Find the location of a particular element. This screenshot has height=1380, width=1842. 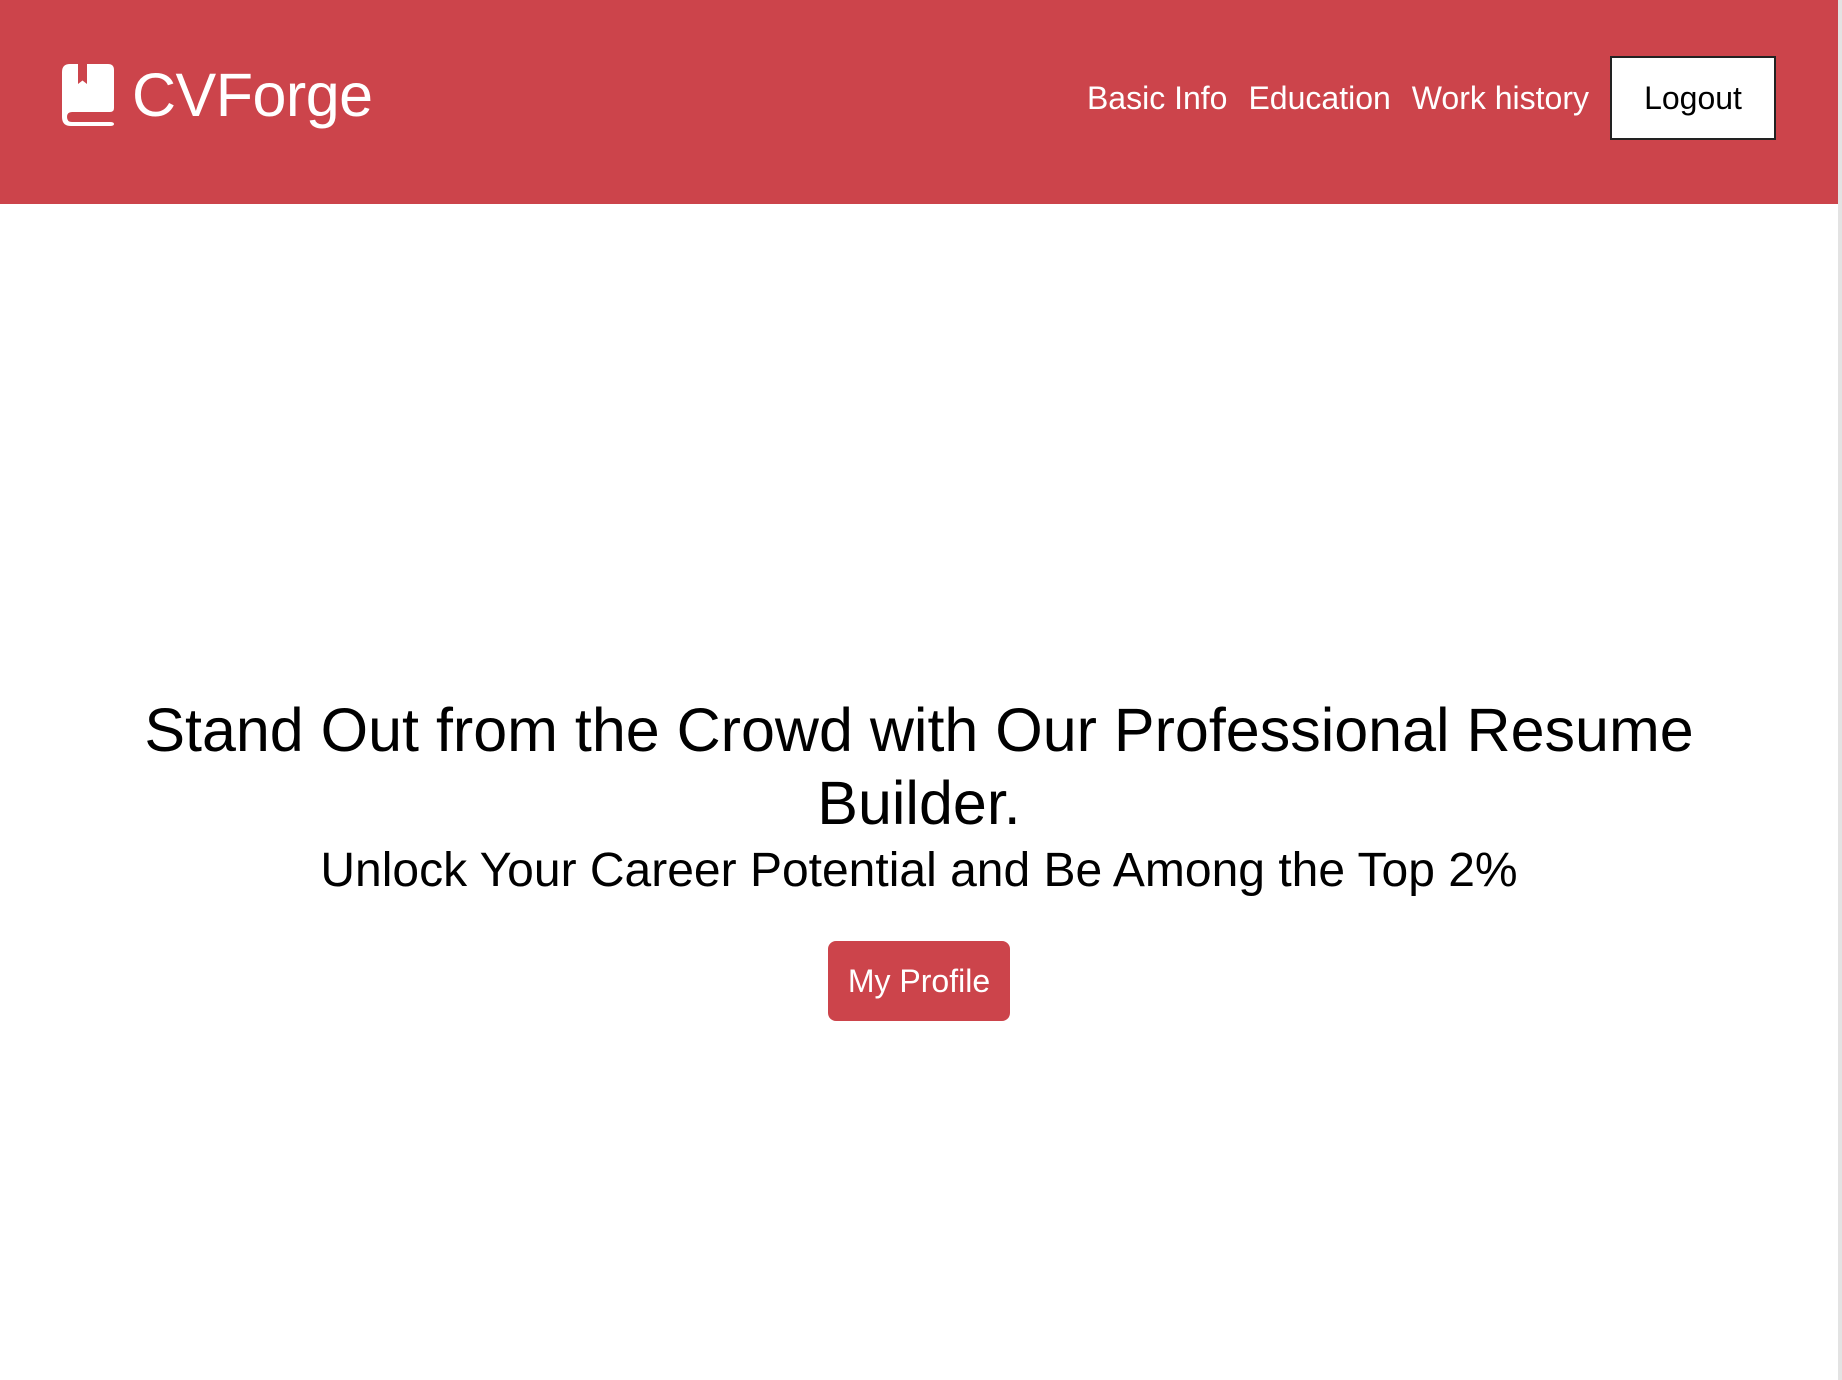

nav-basic-info: Basic Info is located at coordinates (1157, 98).